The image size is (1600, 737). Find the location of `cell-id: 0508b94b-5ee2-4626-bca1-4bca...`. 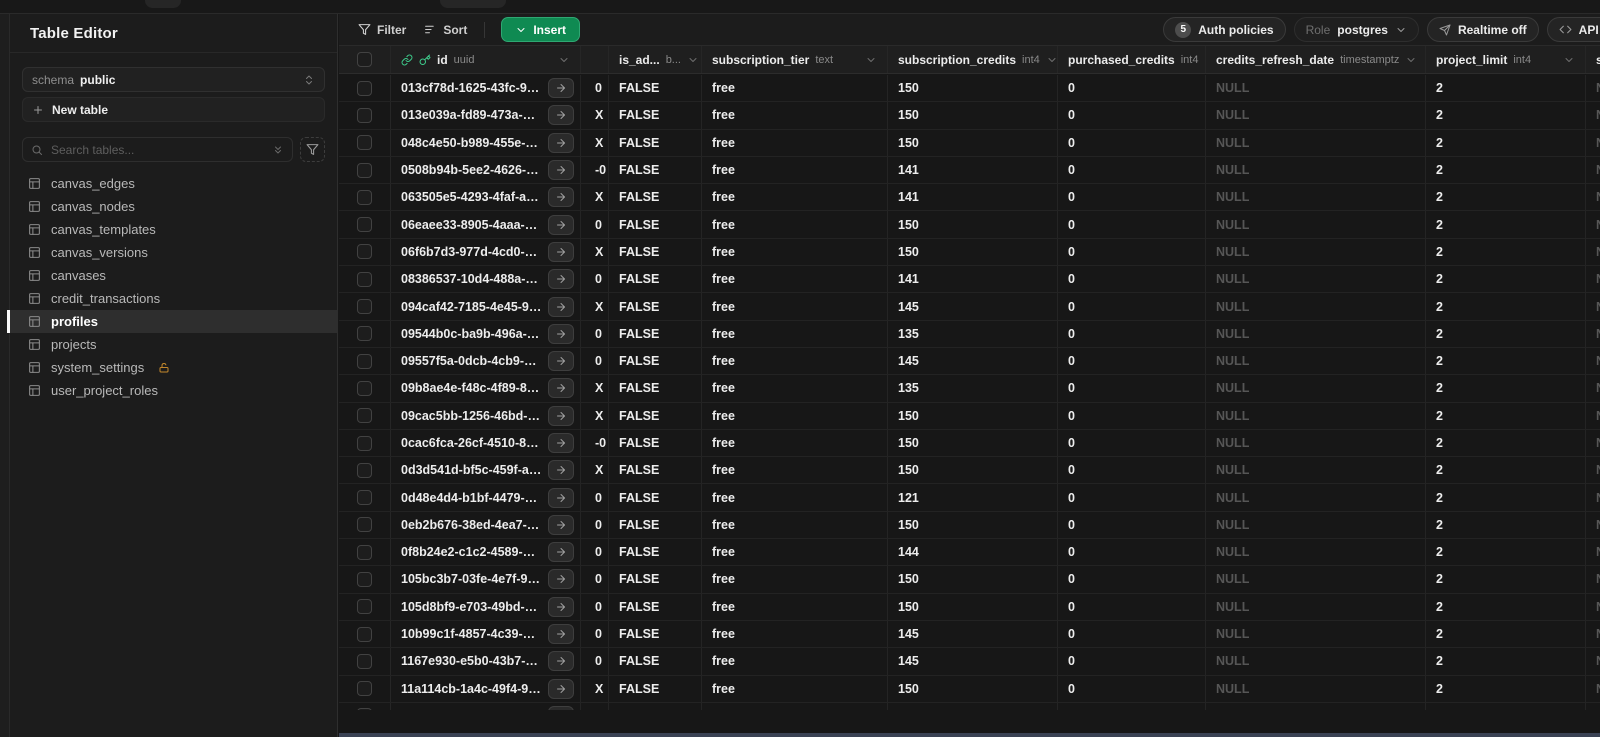

cell-id: 0508b94b-5ee2-4626-bca1-4bca... is located at coordinates (486, 170).